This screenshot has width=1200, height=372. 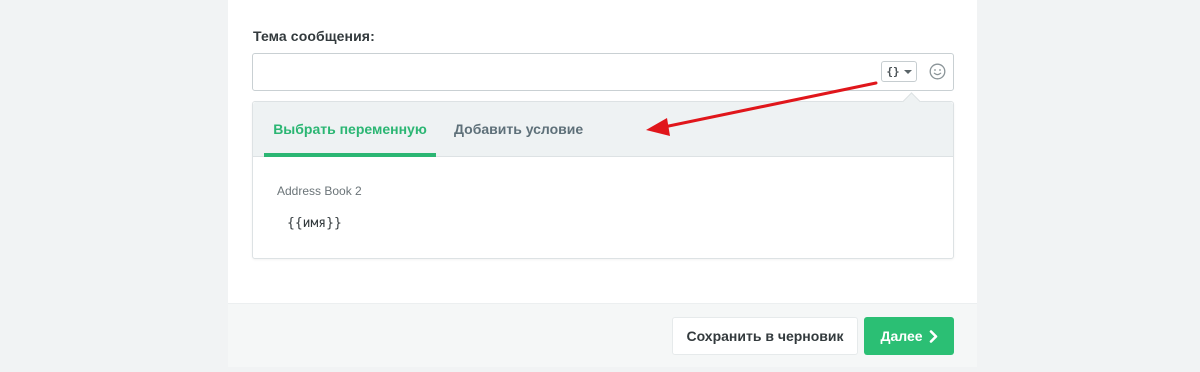 I want to click on insert-variable-button: {}, so click(x=899, y=71).